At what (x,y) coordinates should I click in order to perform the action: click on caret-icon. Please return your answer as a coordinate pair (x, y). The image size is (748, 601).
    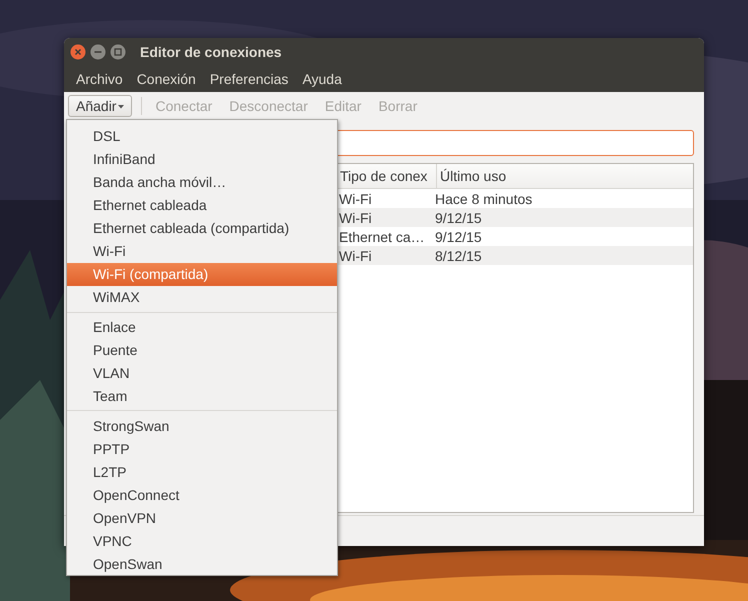
    Looking at the image, I should click on (121, 106).